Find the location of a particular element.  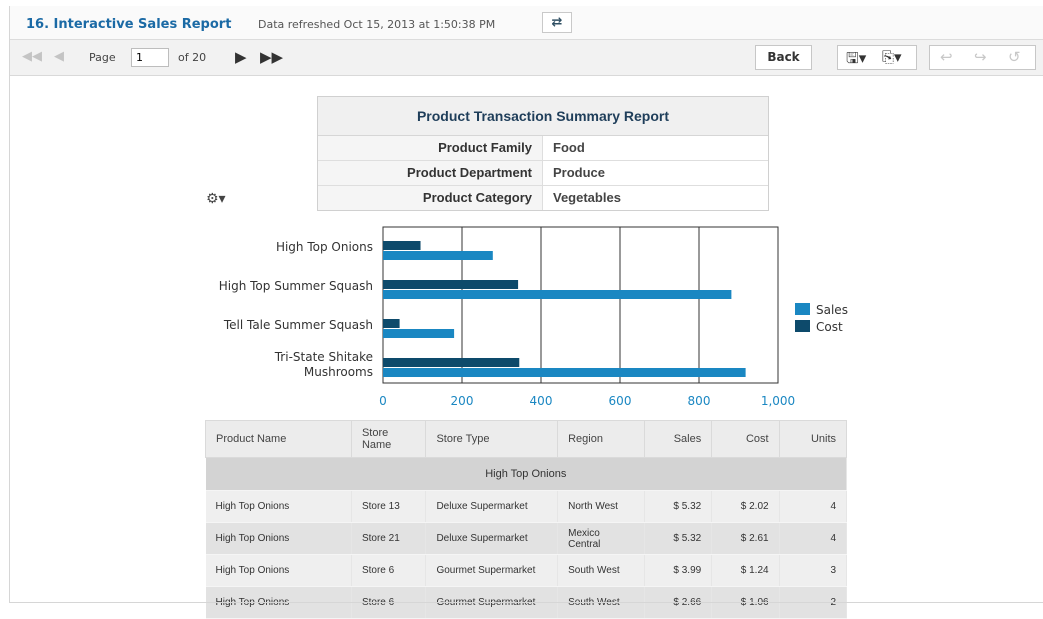

group-label: High Top Onions is located at coordinates (526, 474).